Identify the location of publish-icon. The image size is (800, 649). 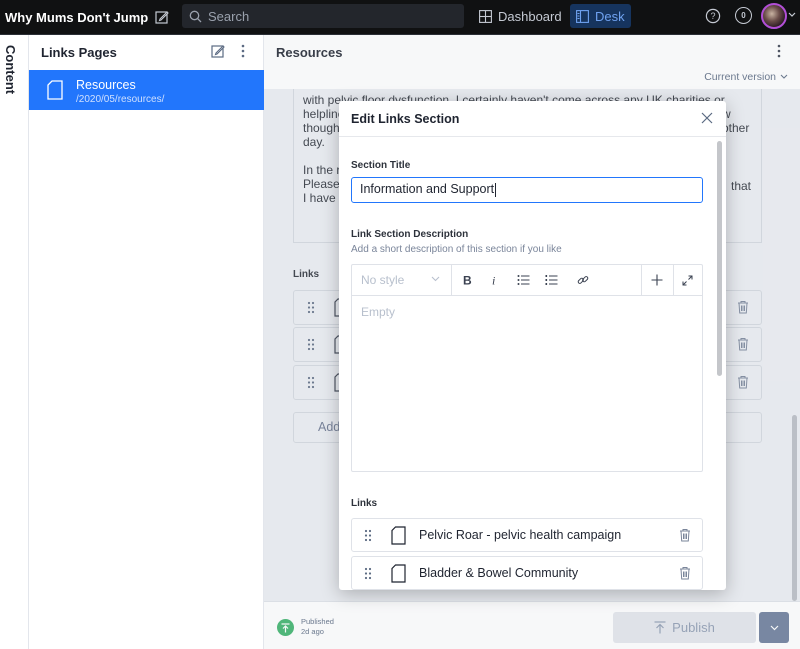
(660, 627).